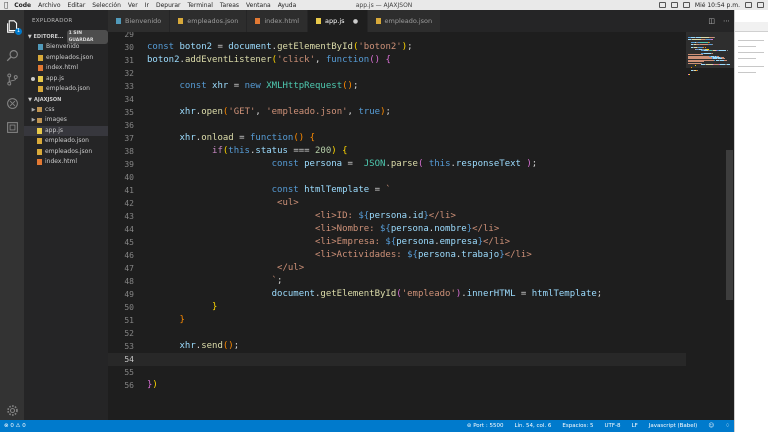  What do you see at coordinates (338, 21) in the screenshot?
I see `tab-app-js: app.js ●` at bounding box center [338, 21].